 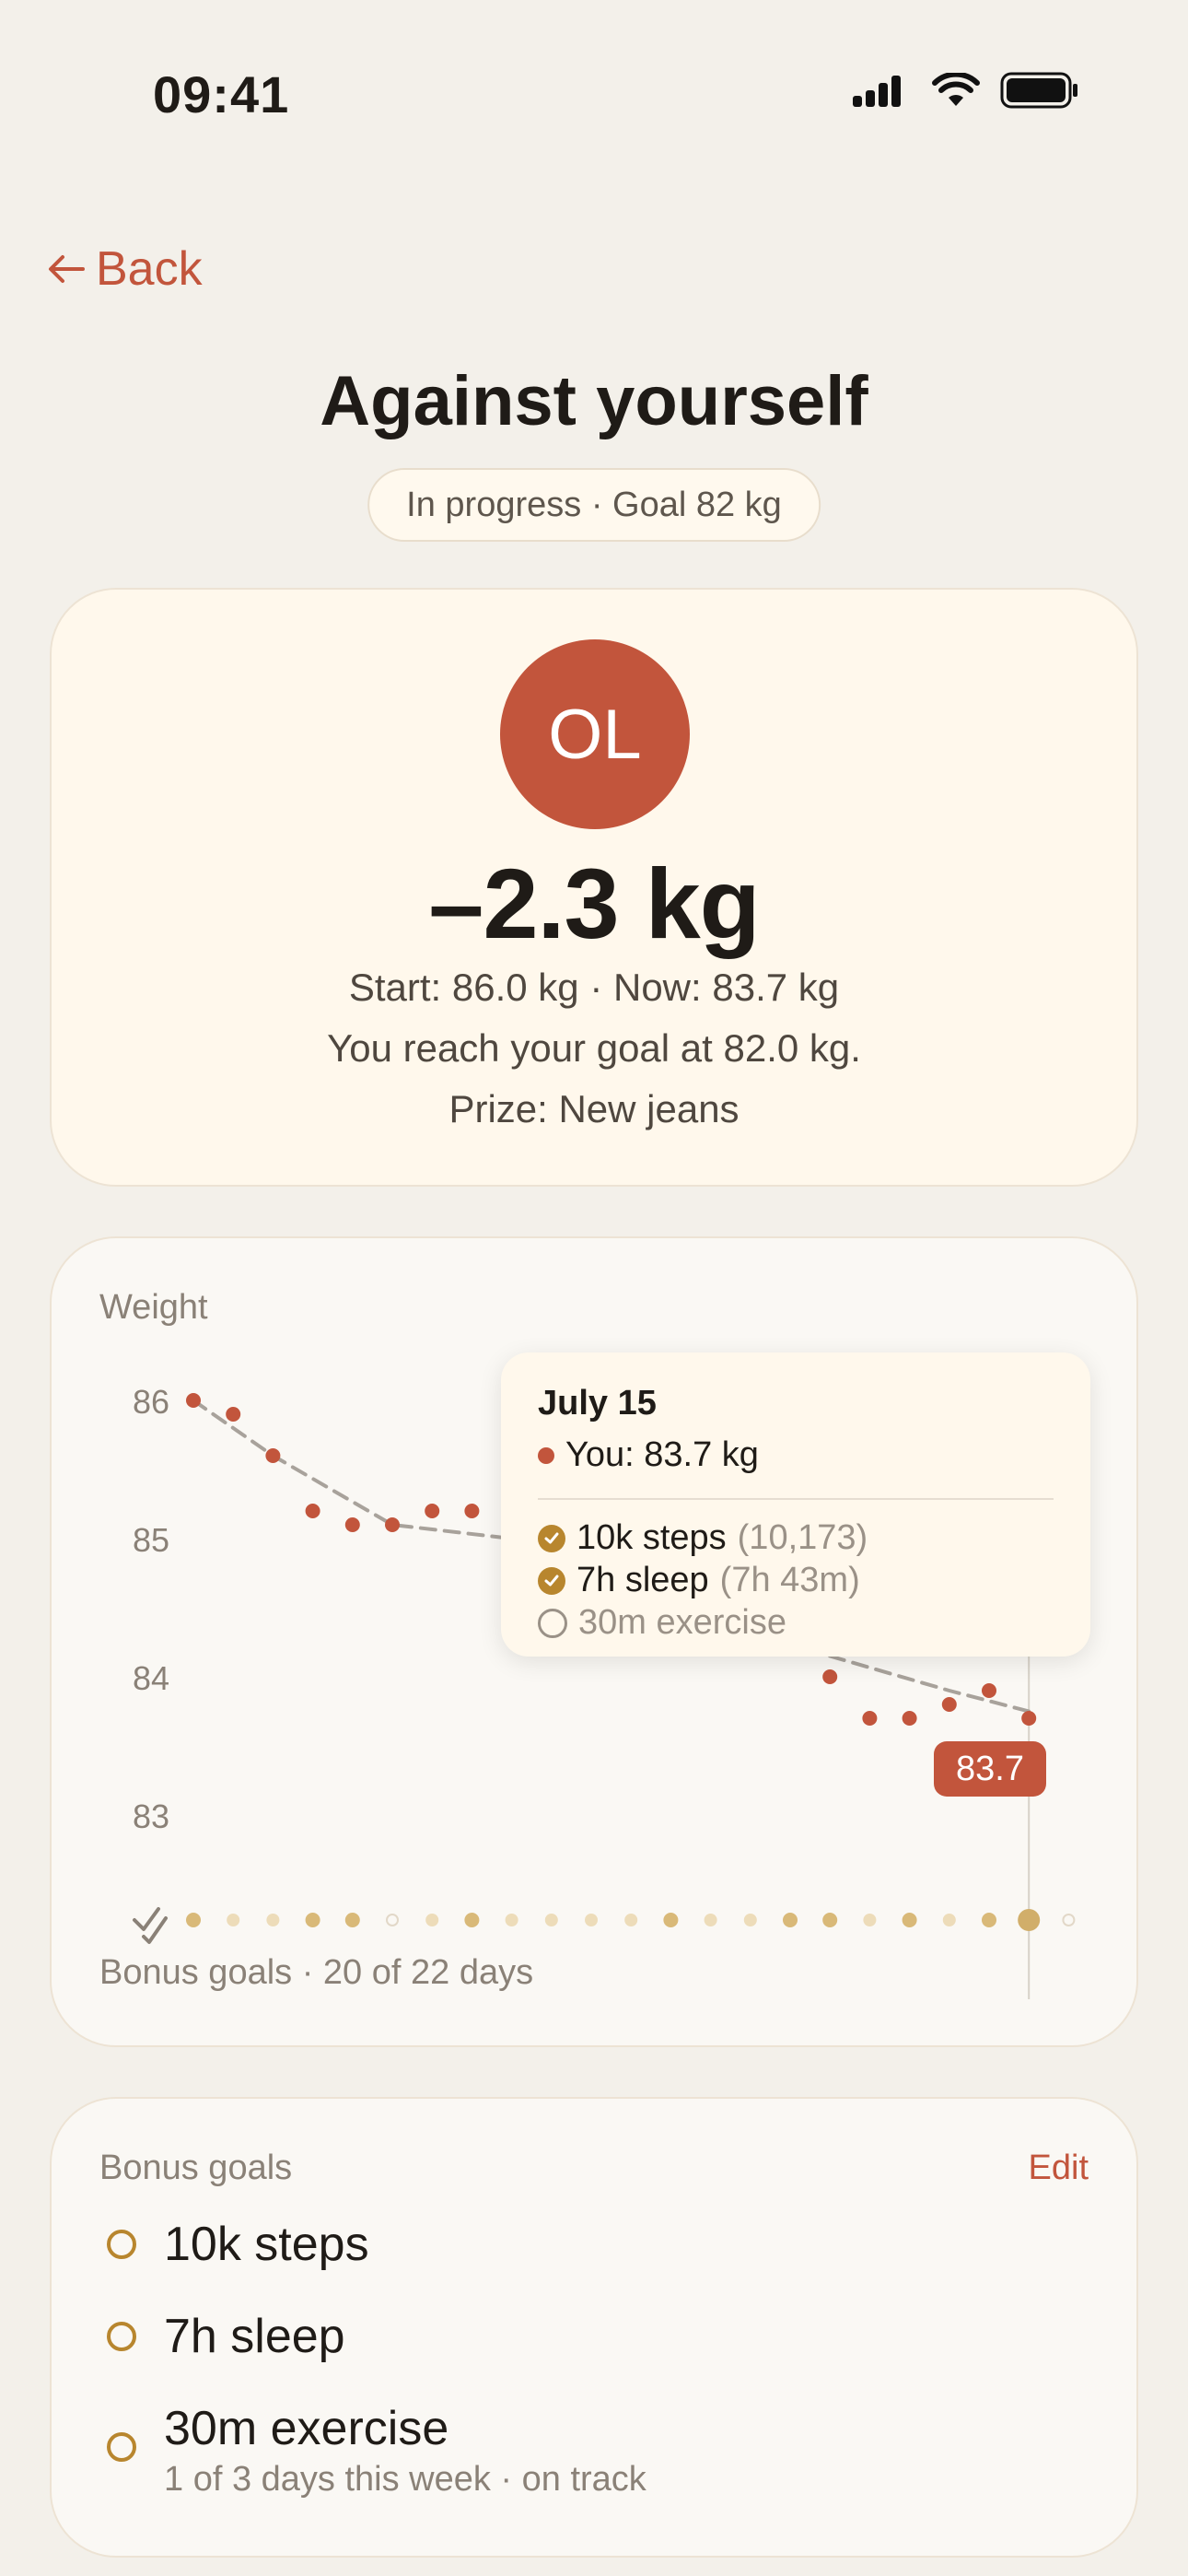 I want to click on bonus-goals-title: Bonus goals, so click(x=196, y=2168).